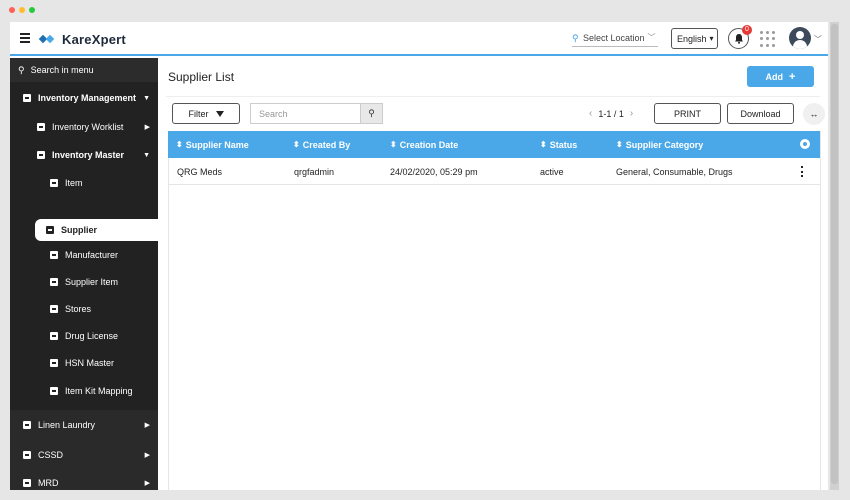  I want to click on language-value: English, so click(692, 38).